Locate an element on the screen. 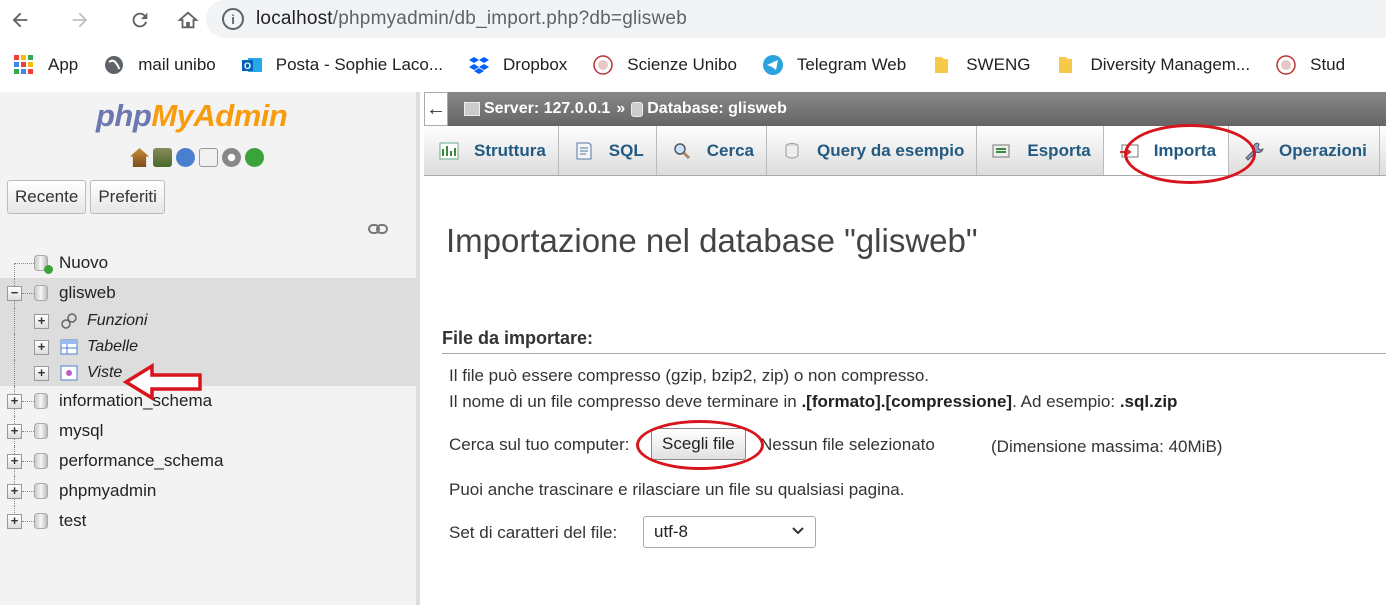  tree-db: + information_schema is located at coordinates (208, 401).